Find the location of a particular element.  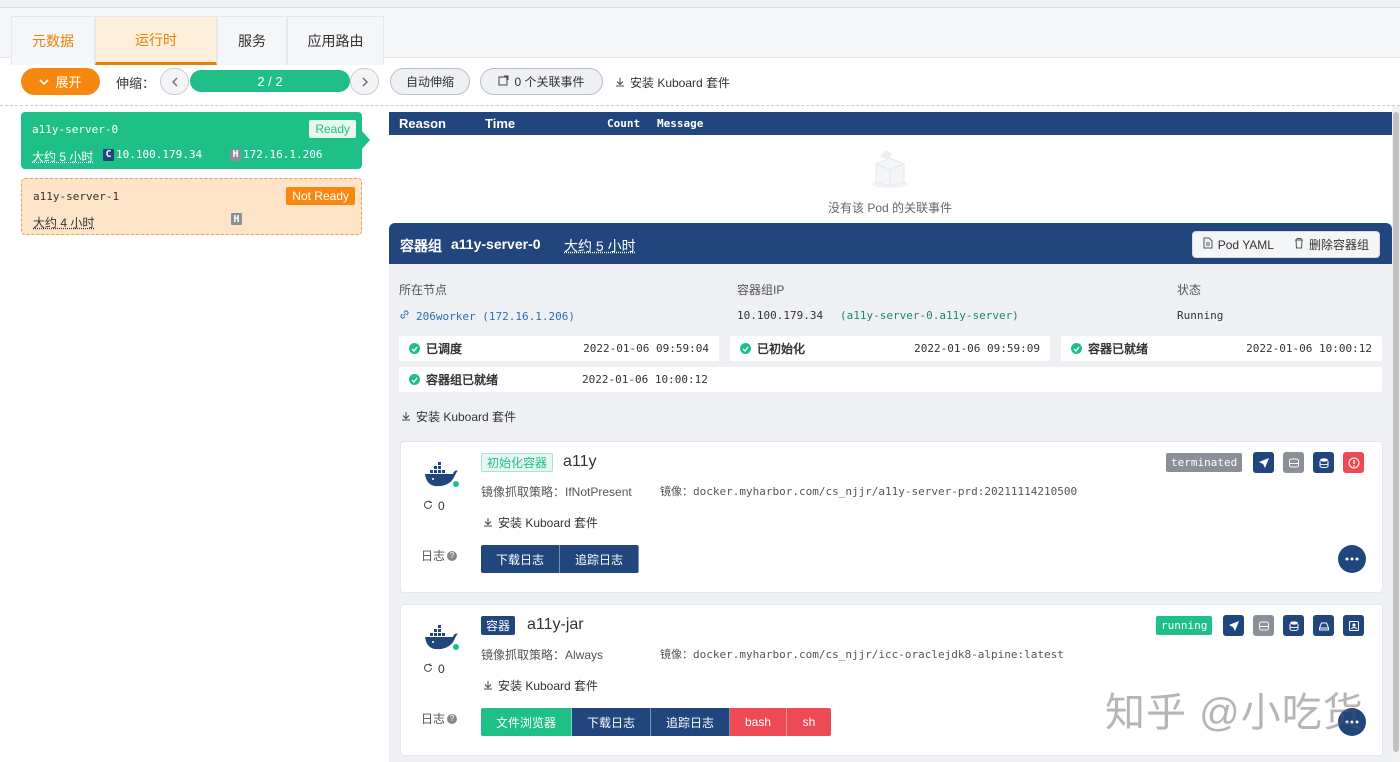

replicas-indicator: 2 / 2 is located at coordinates (270, 81).